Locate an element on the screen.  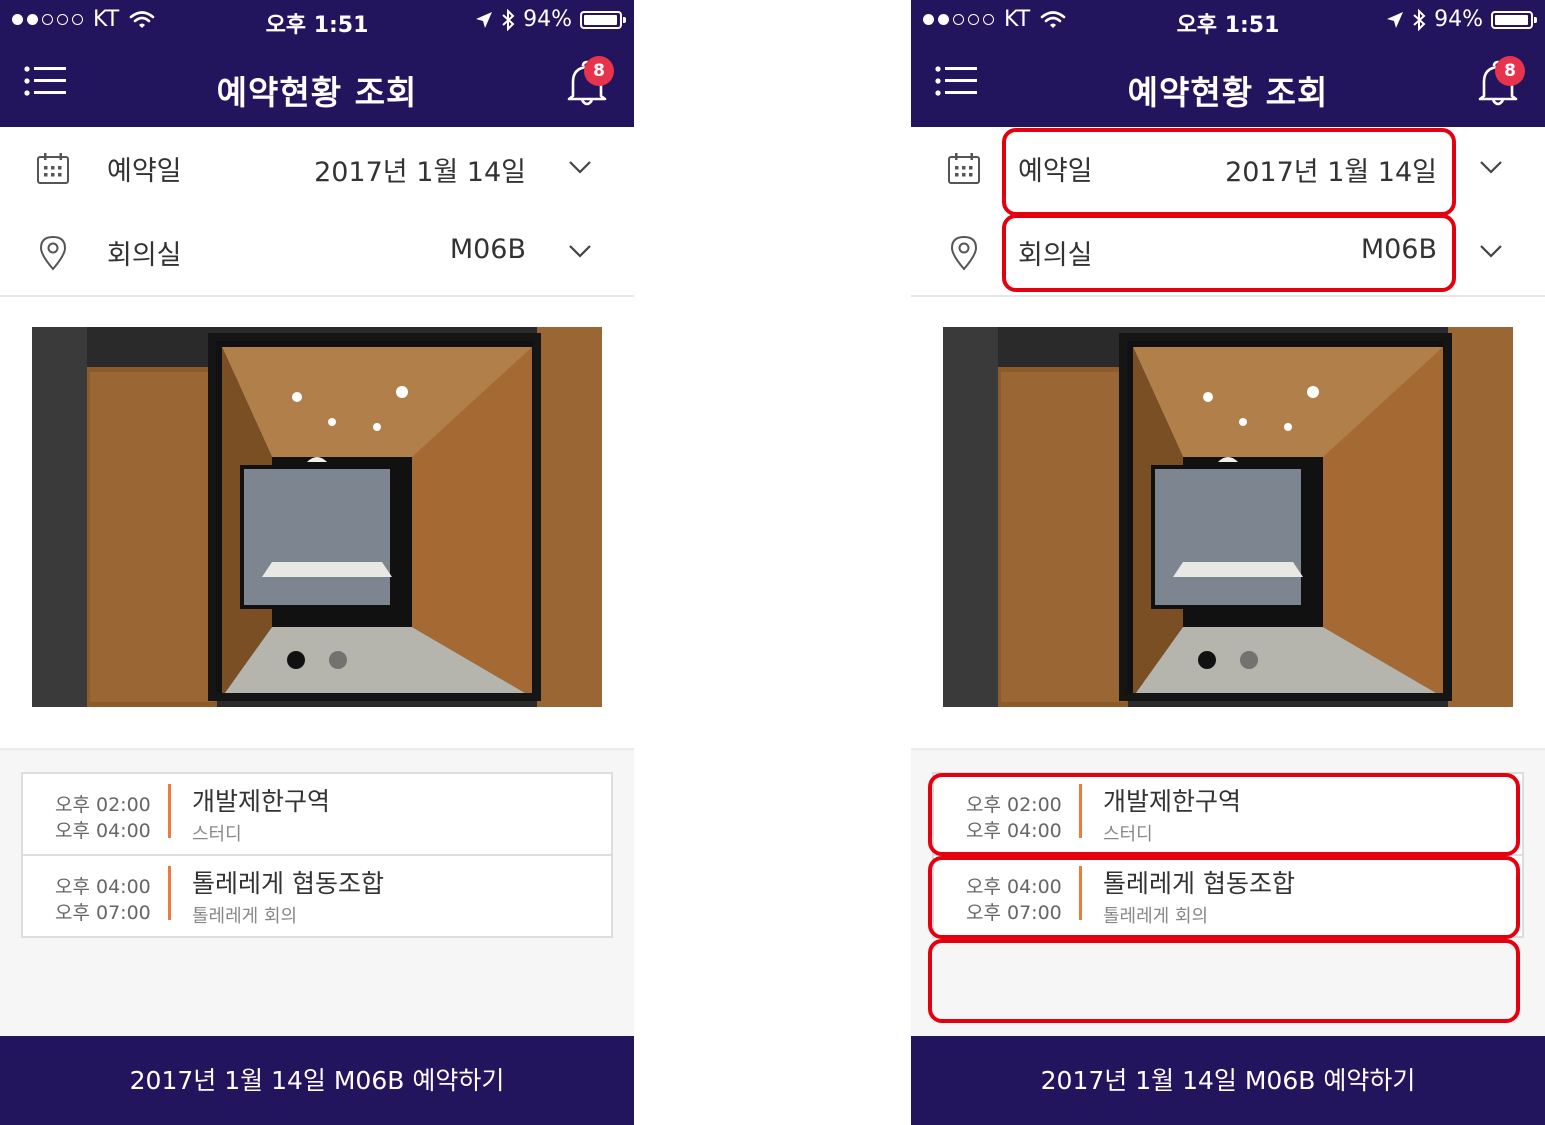
reservation-title: 개발제한구역 is located at coordinates (261, 801).